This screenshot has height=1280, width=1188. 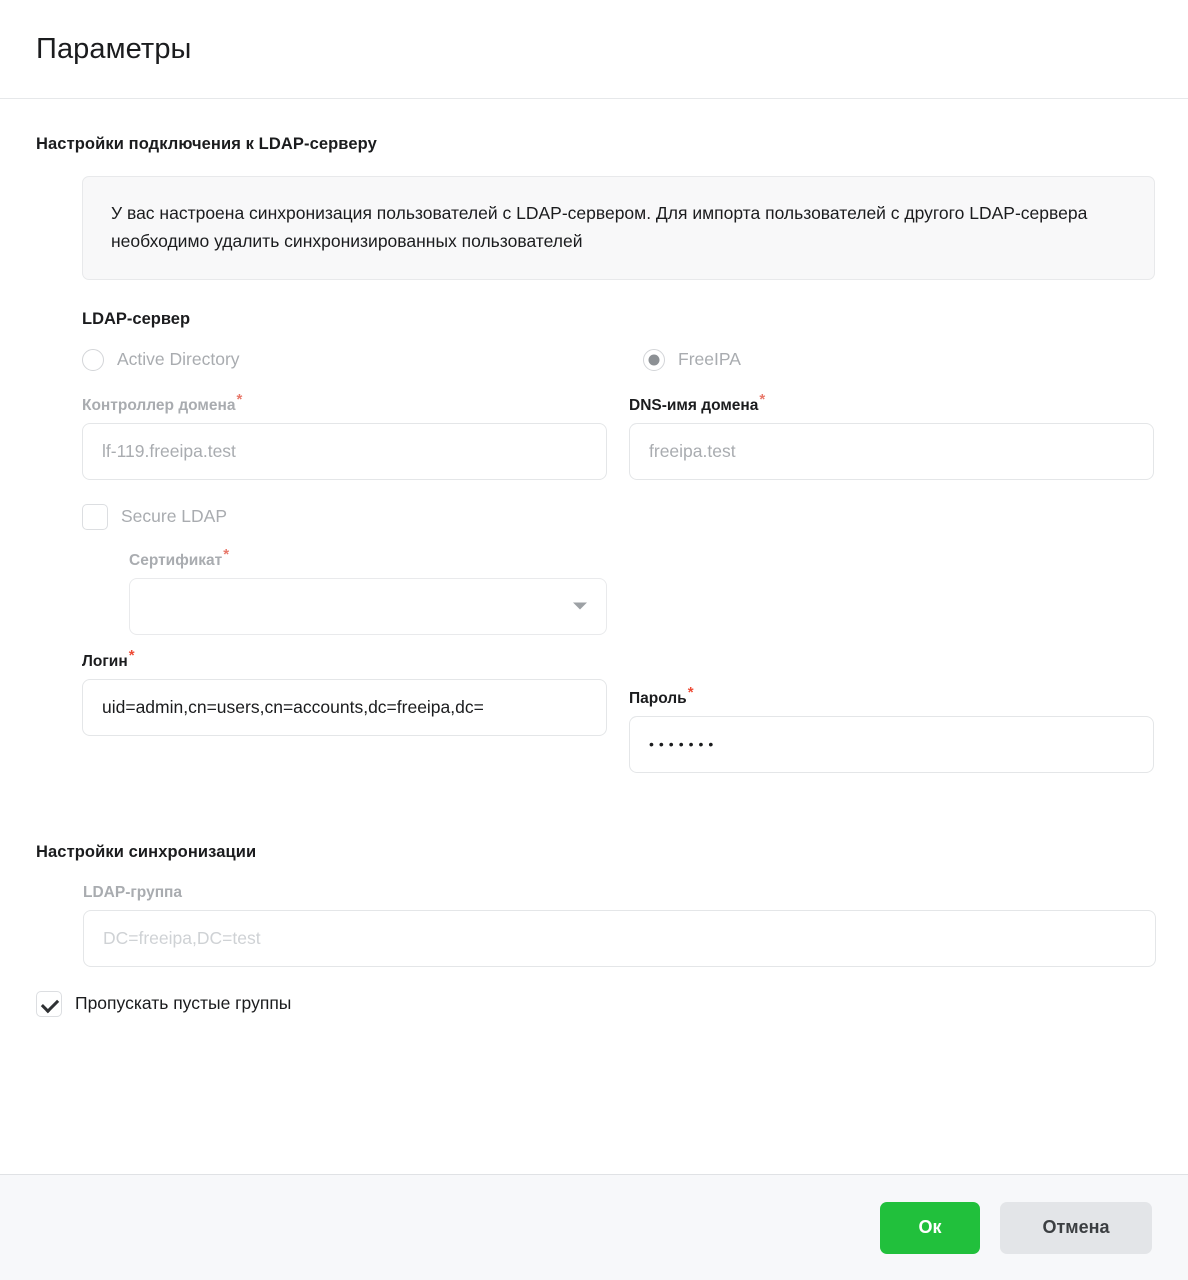 What do you see at coordinates (891, 744) in the screenshot?
I see `password-input: •••••••` at bounding box center [891, 744].